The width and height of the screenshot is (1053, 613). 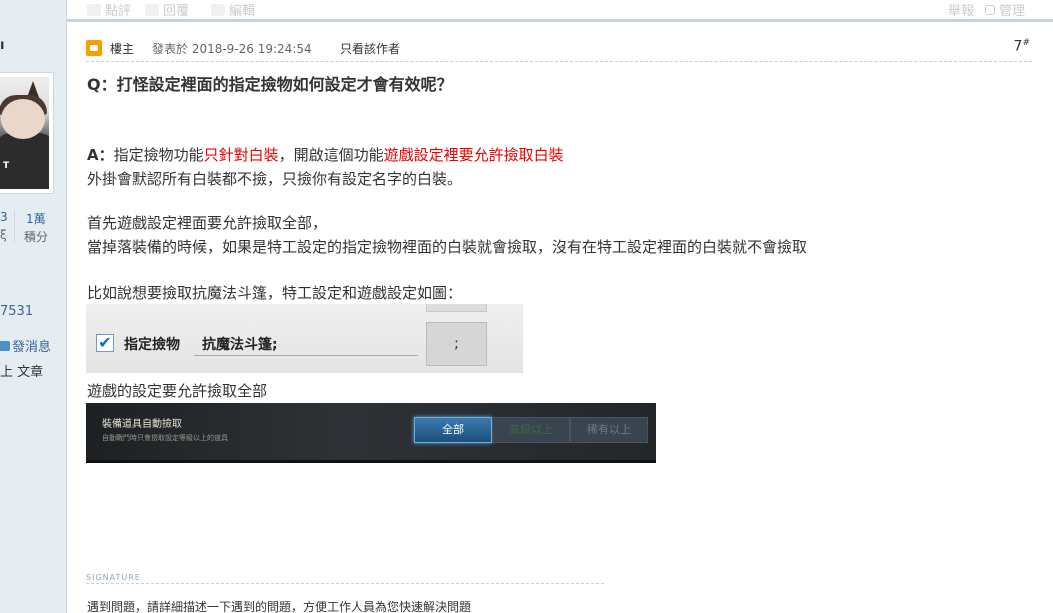 What do you see at coordinates (5, 345) in the screenshot?
I see `message-icon` at bounding box center [5, 345].